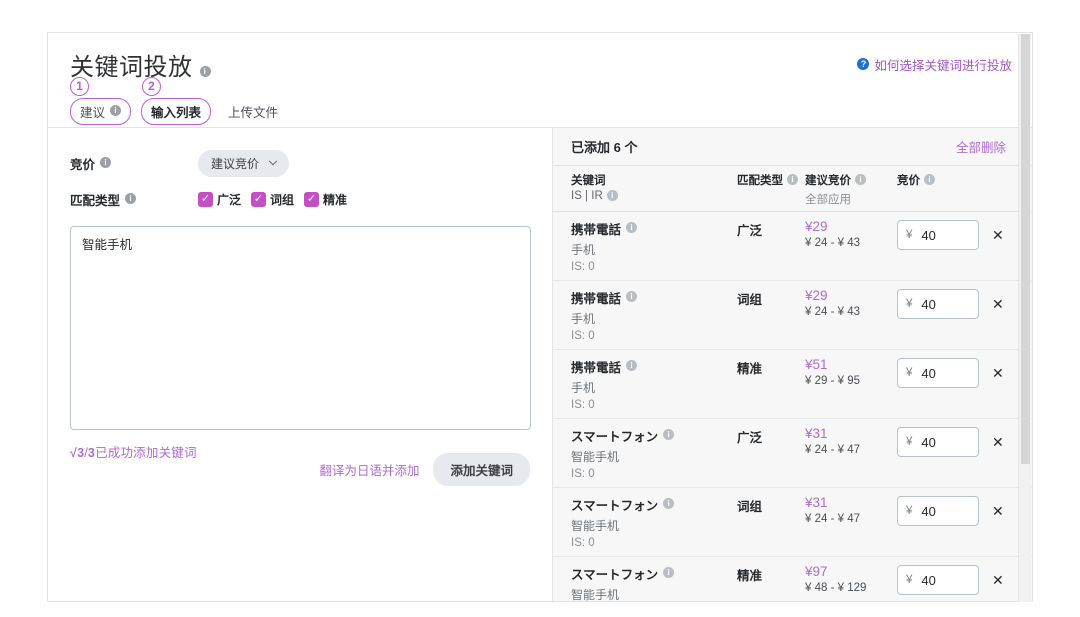 This screenshot has width=1080, height=617. What do you see at coordinates (596, 368) in the screenshot?
I see `row-keyword-text: 携帯電話` at bounding box center [596, 368].